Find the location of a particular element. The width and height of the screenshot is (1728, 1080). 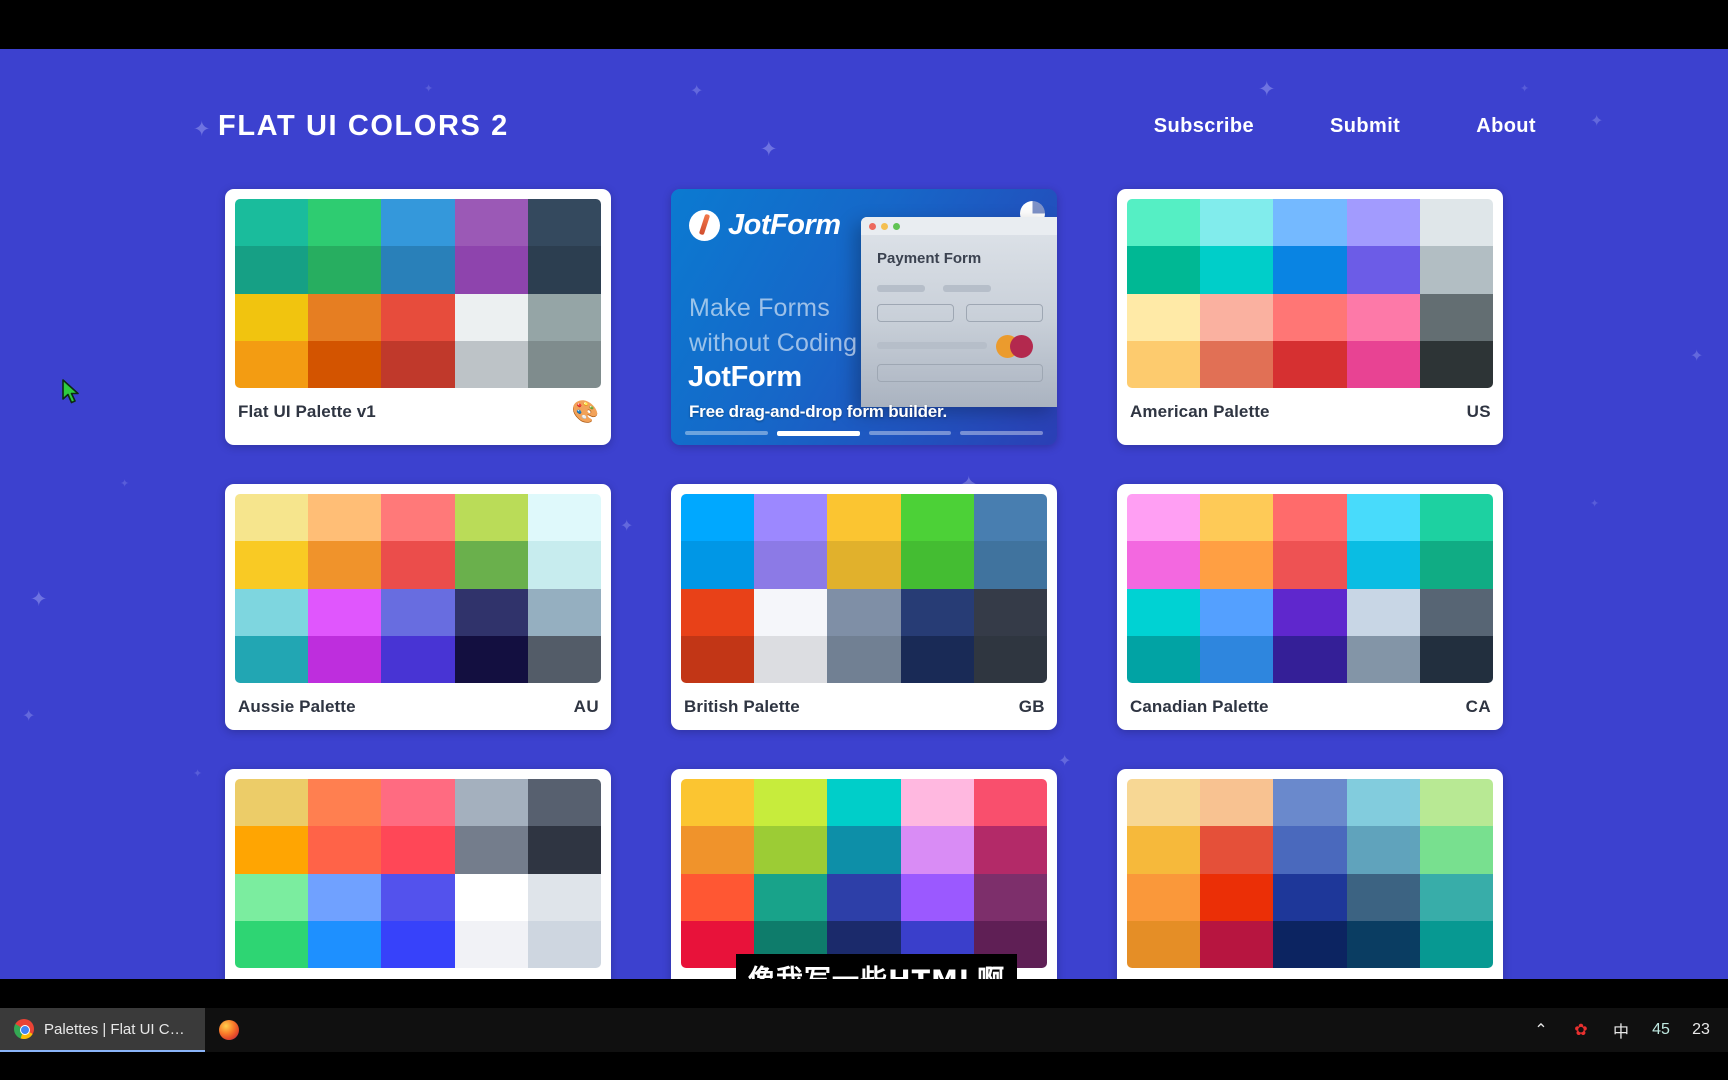

palette-card: Aussie Palette AU is located at coordinates (418, 607).